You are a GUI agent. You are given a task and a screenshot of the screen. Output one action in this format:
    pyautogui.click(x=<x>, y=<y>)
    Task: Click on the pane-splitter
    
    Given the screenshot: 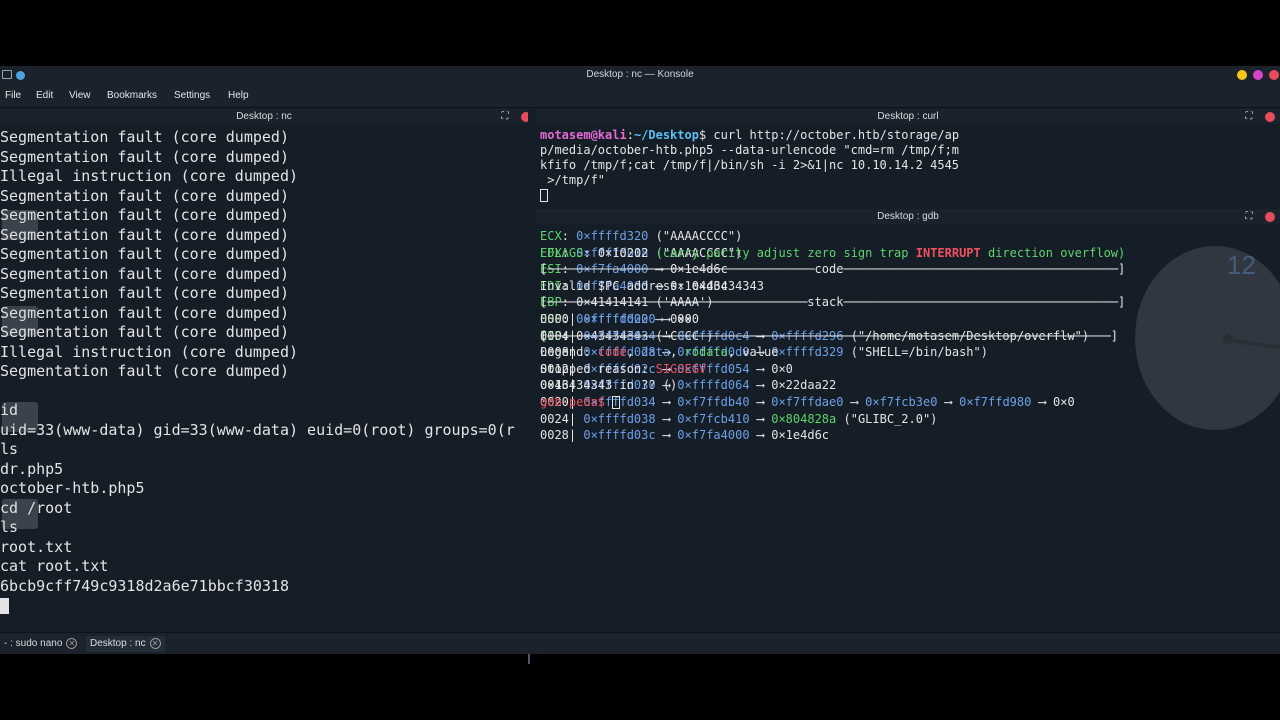 What is the action you would take?
    pyautogui.click(x=532, y=386)
    